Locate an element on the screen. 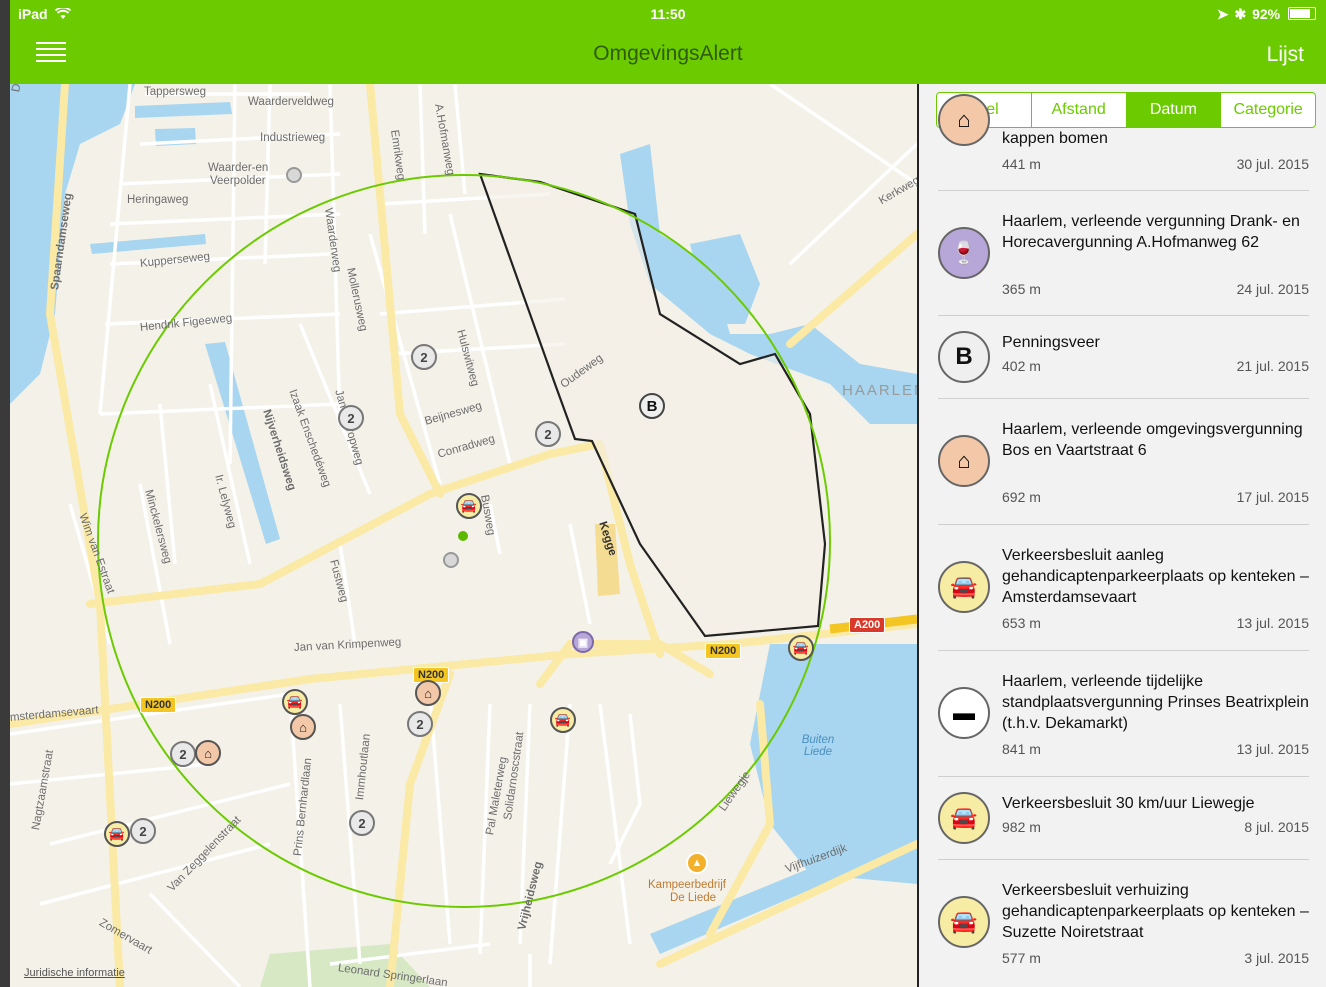 Image resolution: width=1326 pixels, height=987 pixels. navigation-bar: iPad 11:50 ➤ ✱ 92% OmgevingsAlert Lijst is located at coordinates (668, 42).